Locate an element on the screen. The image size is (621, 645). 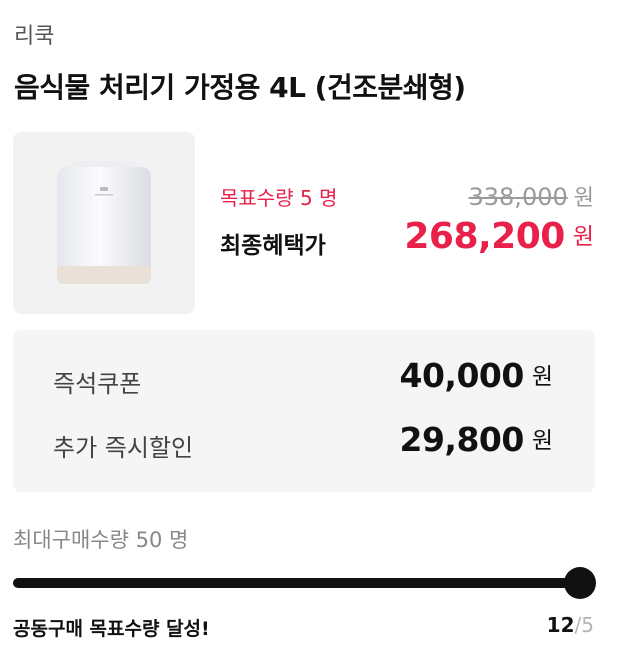
original-price: 338,000 원 is located at coordinates (532, 196).